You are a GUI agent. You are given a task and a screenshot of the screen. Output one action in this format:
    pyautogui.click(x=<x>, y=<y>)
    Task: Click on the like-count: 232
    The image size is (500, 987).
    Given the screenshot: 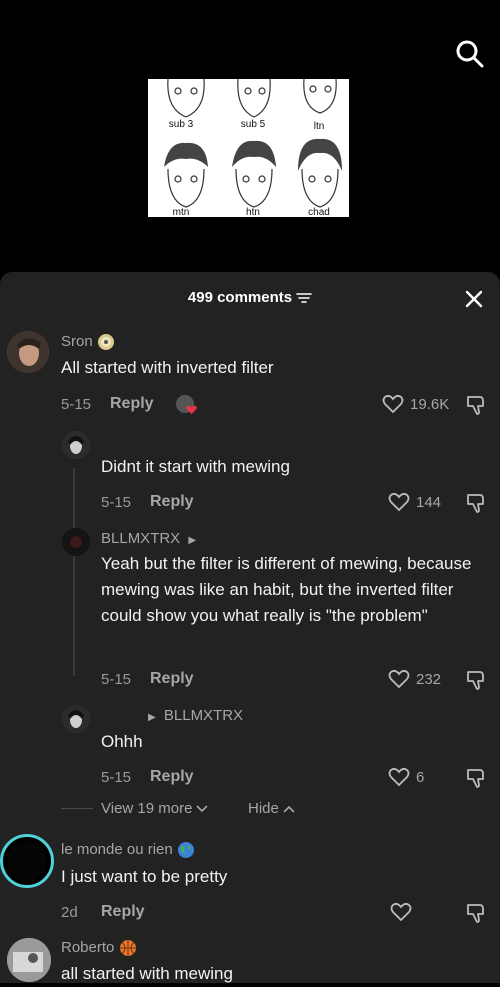 What is the action you would take?
    pyautogui.click(x=429, y=679)
    